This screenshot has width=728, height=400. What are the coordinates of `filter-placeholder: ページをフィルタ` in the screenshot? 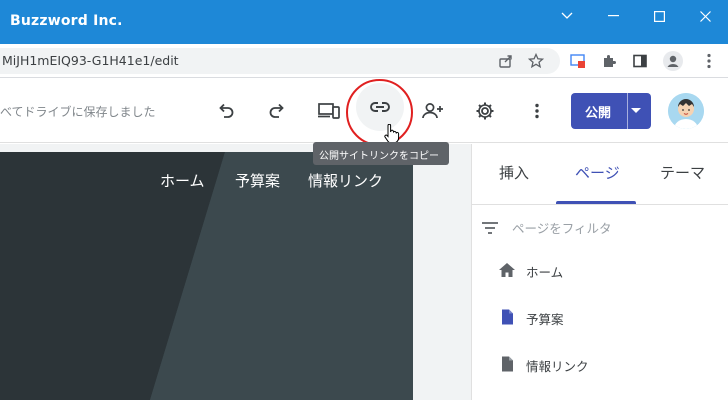 It's located at (562, 228).